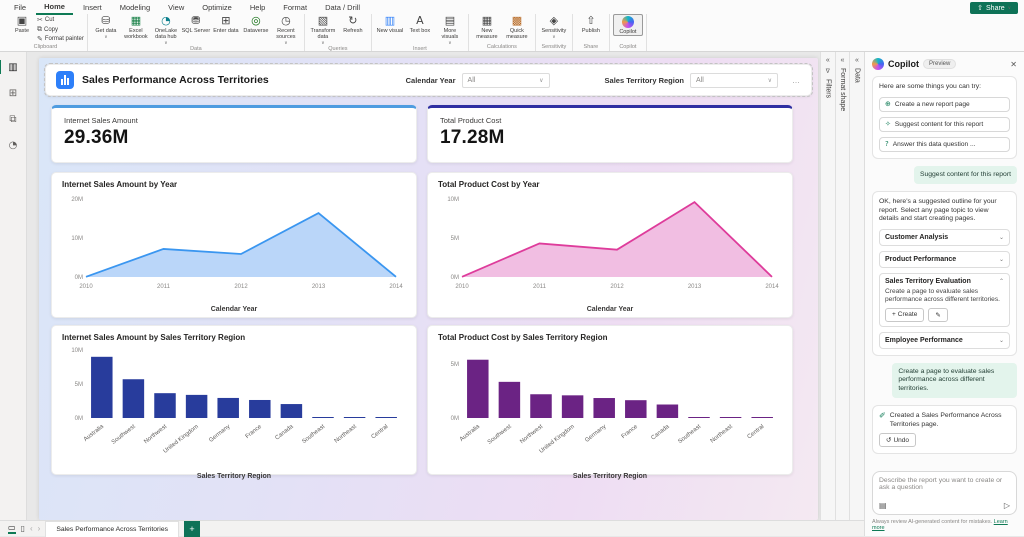 This screenshot has height=537, width=1024. I want to click on suggestion-suggest-content-for: ✧Suggest content for this report, so click(944, 124).